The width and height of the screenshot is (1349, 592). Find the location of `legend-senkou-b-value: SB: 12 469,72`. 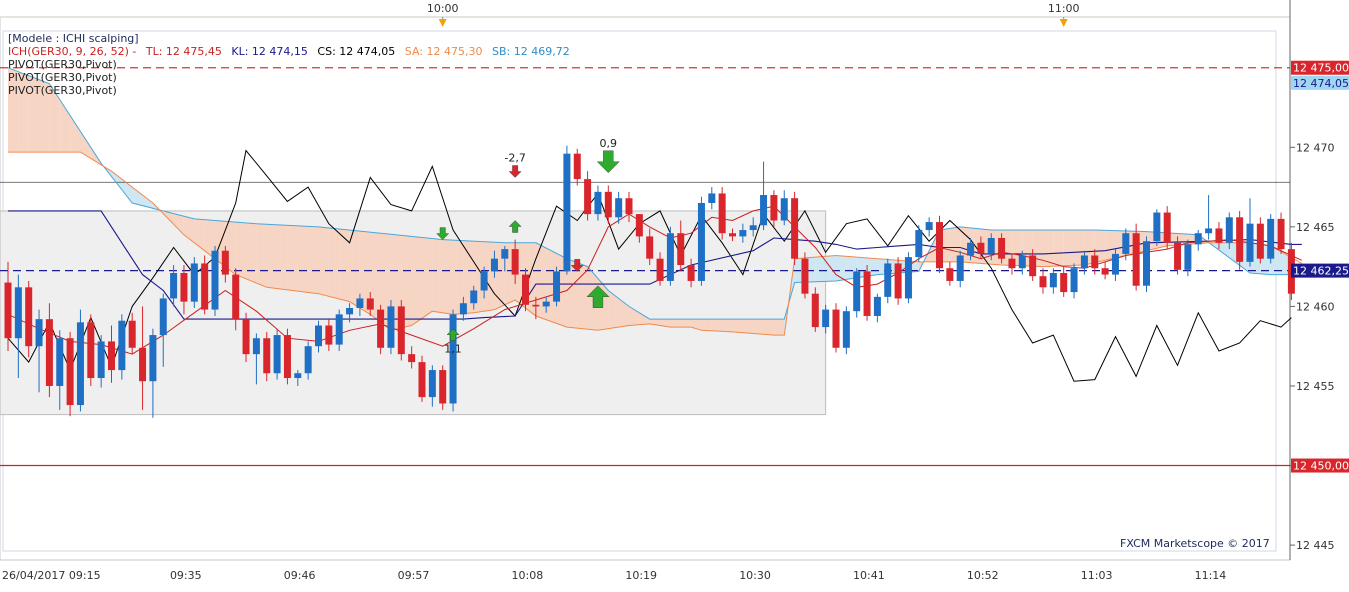

legend-senkou-b-value: SB: 12 469,72 is located at coordinates (531, 51).